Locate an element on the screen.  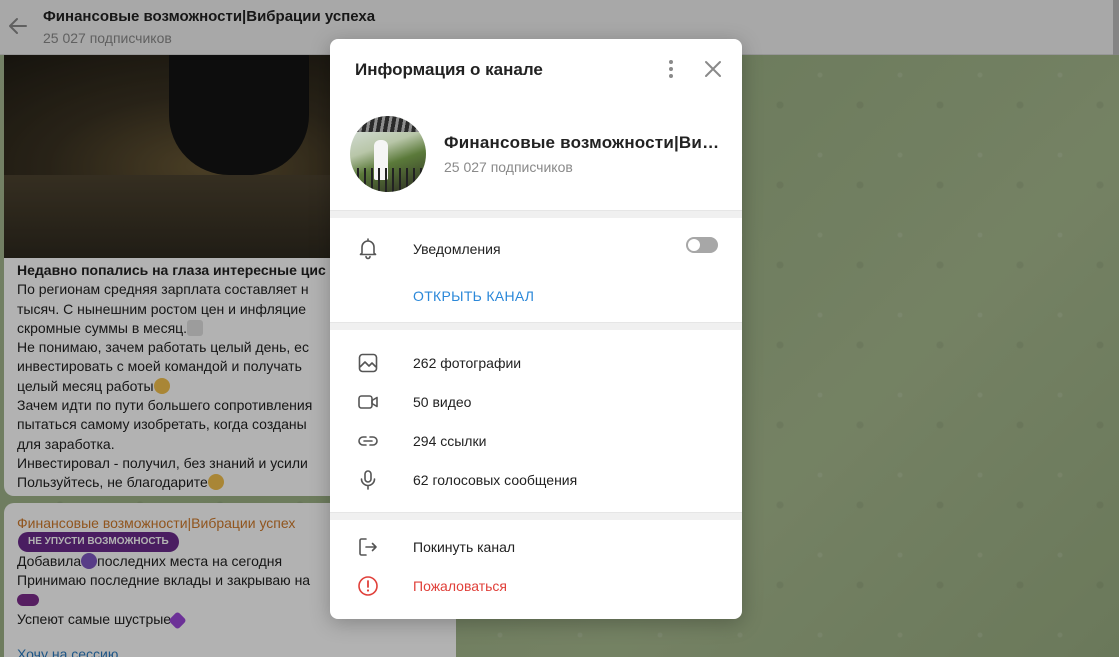
leave-icon is located at coordinates (368, 547).